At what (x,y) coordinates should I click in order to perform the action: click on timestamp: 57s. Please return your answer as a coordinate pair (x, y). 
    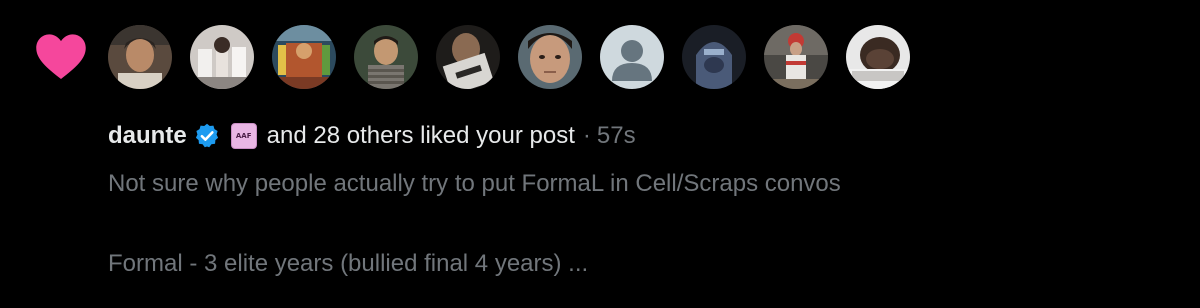
    Looking at the image, I should click on (616, 136).